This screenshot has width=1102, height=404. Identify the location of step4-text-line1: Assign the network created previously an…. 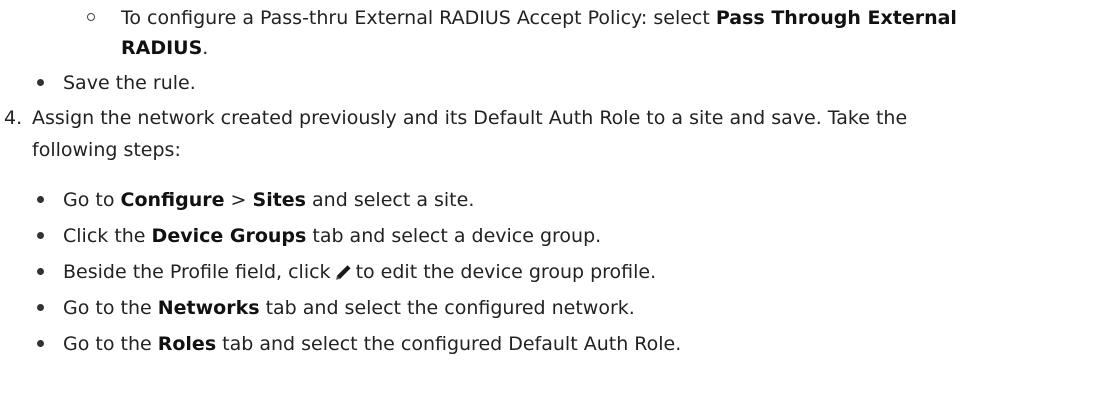
(470, 118).